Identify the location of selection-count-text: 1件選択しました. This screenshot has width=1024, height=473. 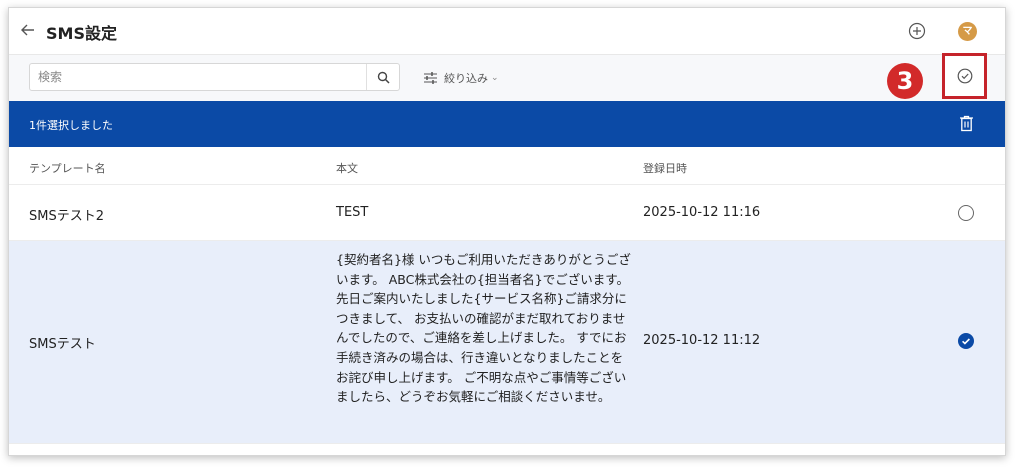
(71, 125).